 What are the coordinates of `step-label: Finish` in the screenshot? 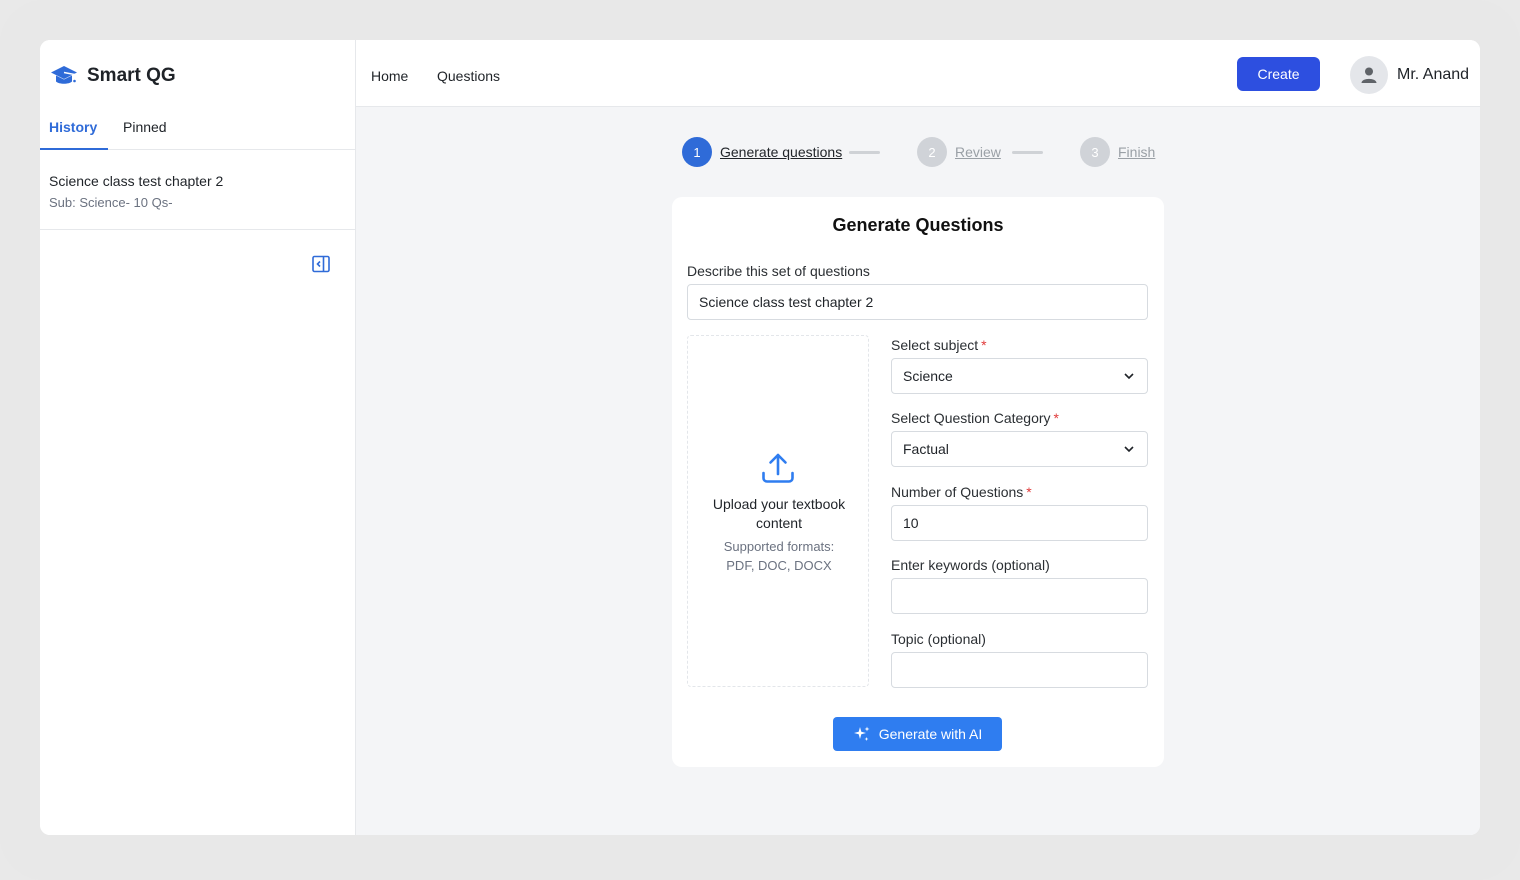 It's located at (1137, 152).